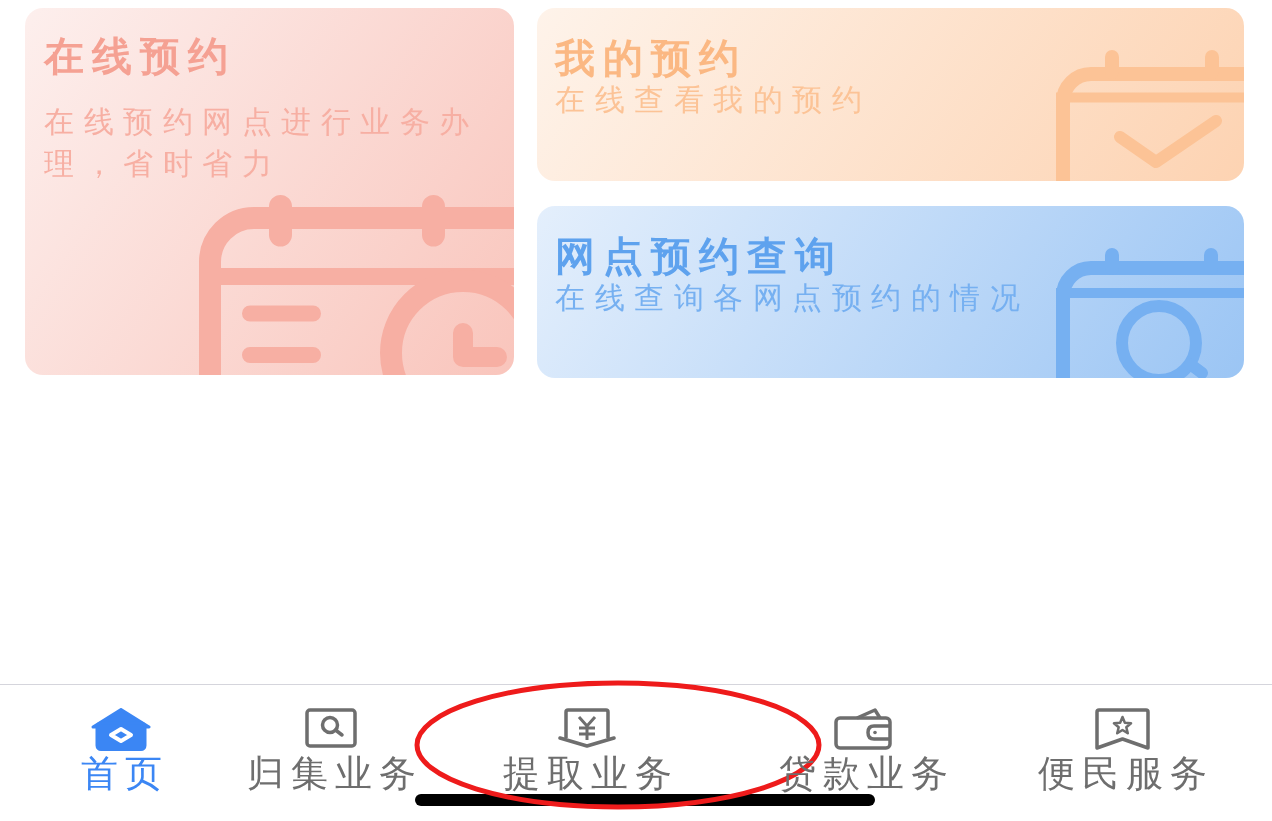 This screenshot has width=1272, height=821. I want to click on card-title: 在线预约, so click(140, 56).